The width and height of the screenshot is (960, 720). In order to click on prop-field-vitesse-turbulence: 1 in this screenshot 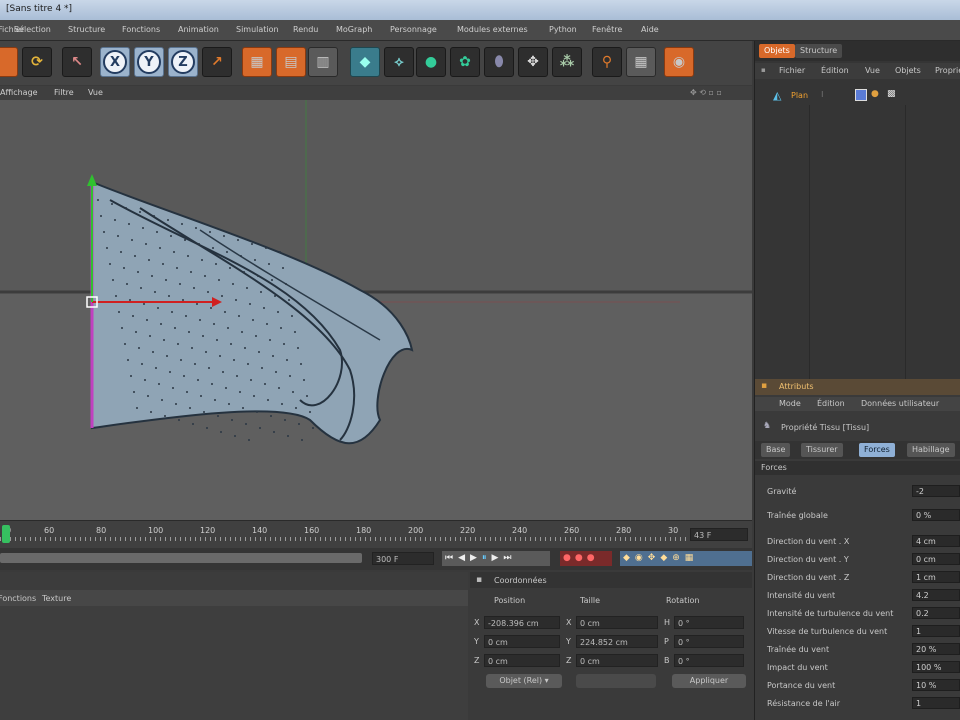, I will do `click(936, 631)`.